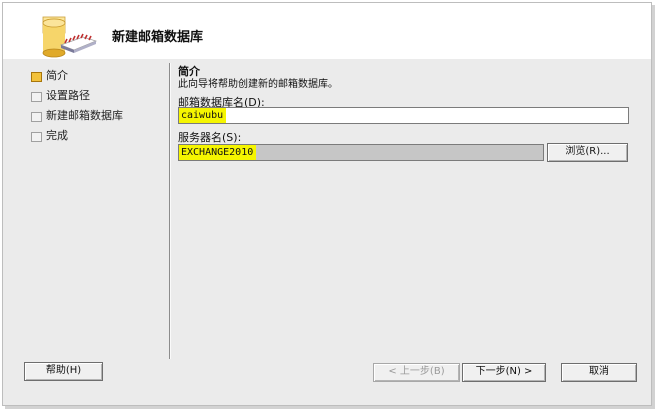 This screenshot has width=656, height=409. What do you see at coordinates (327, 31) in the screenshot?
I see `wizard-header: 新建邮箱数据库` at bounding box center [327, 31].